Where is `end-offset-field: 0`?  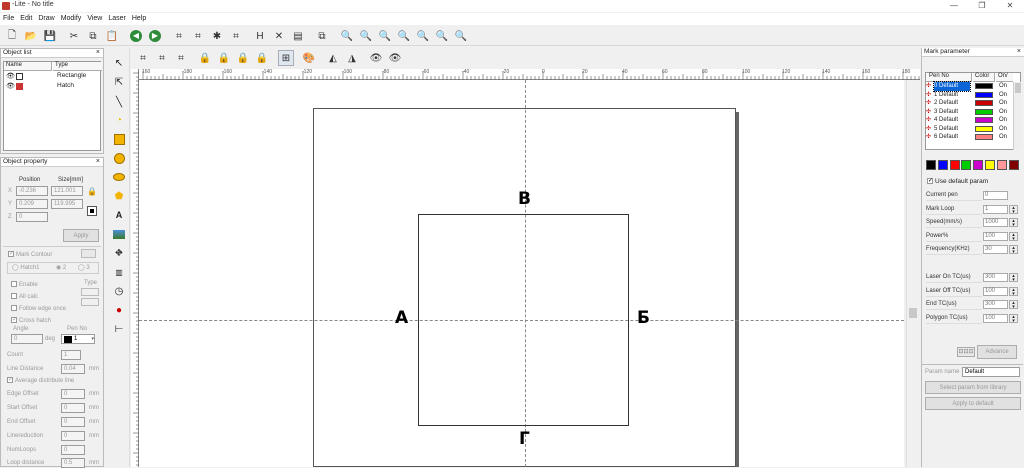 end-offset-field: 0 is located at coordinates (73, 422).